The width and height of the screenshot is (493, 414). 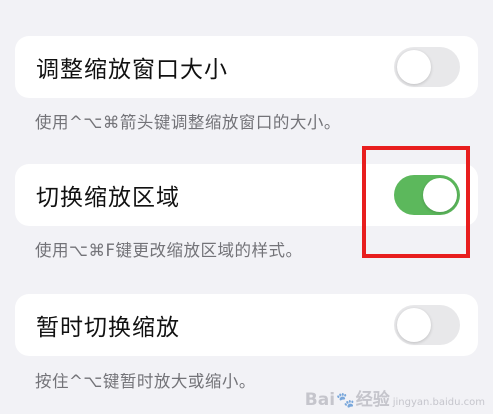 What do you see at coordinates (108, 198) in the screenshot?
I see `setting-label: 切换缩放区域` at bounding box center [108, 198].